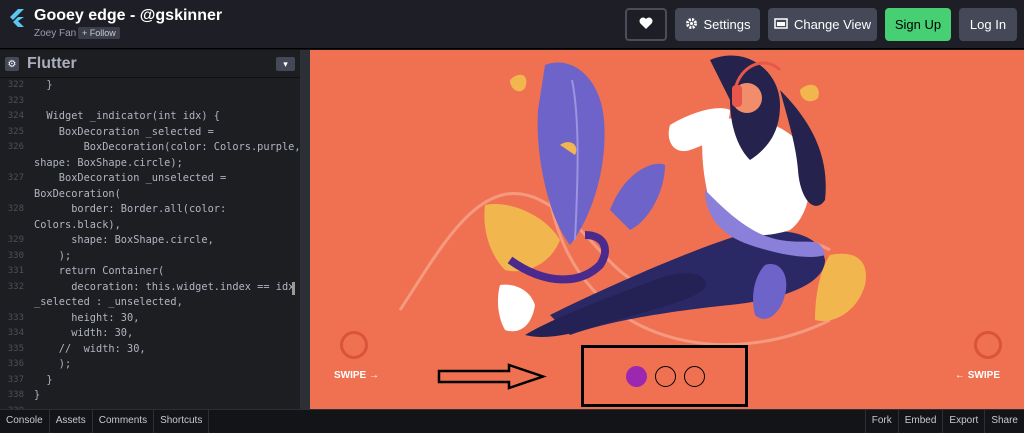 Image resolution: width=1024 pixels, height=433 pixels. I want to click on indicator-highlight-box, so click(664, 376).